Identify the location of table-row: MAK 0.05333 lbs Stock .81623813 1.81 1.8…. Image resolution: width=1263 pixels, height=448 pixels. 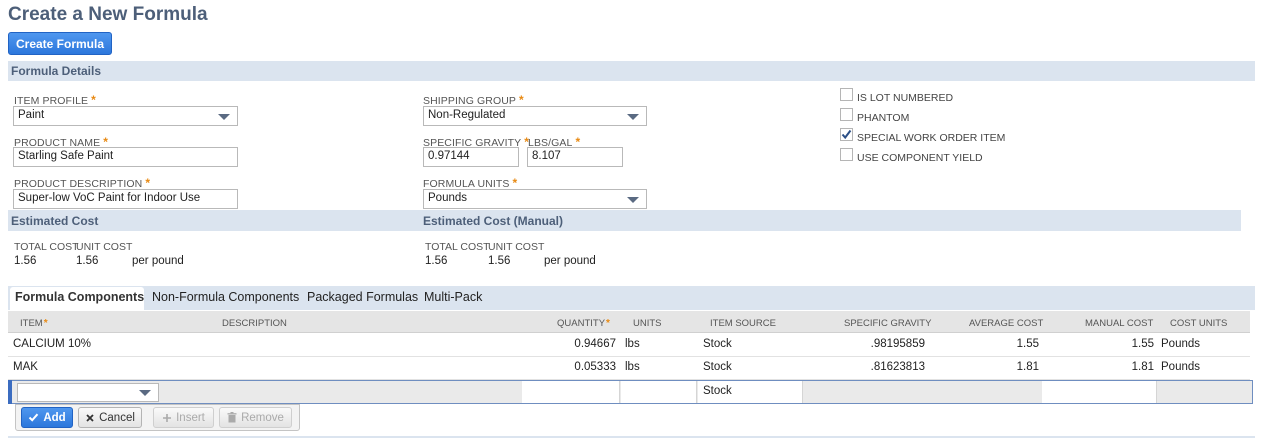
(629, 368).